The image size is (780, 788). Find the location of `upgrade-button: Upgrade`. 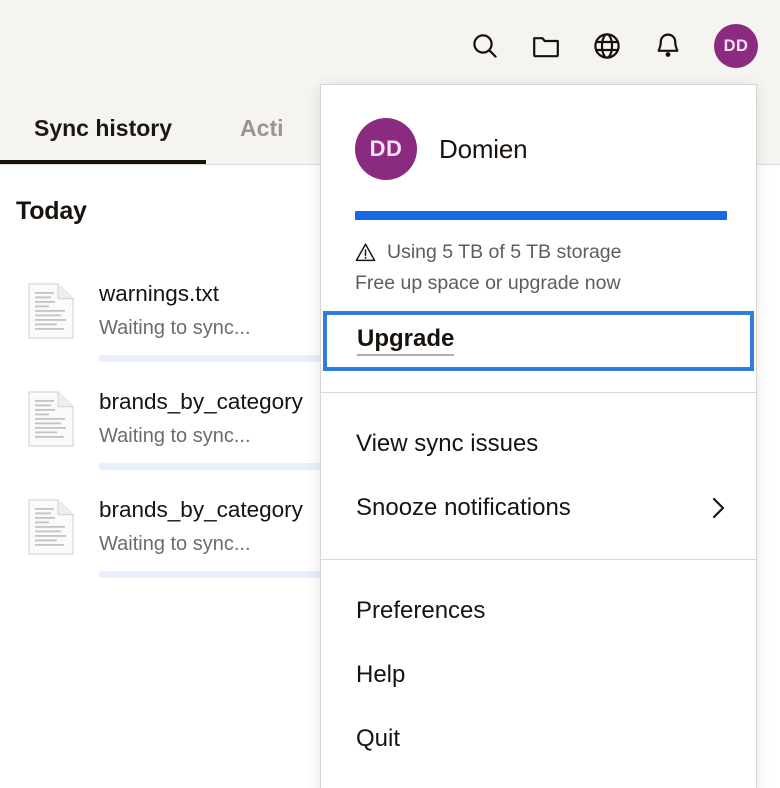

upgrade-button: Upgrade is located at coordinates (538, 341).